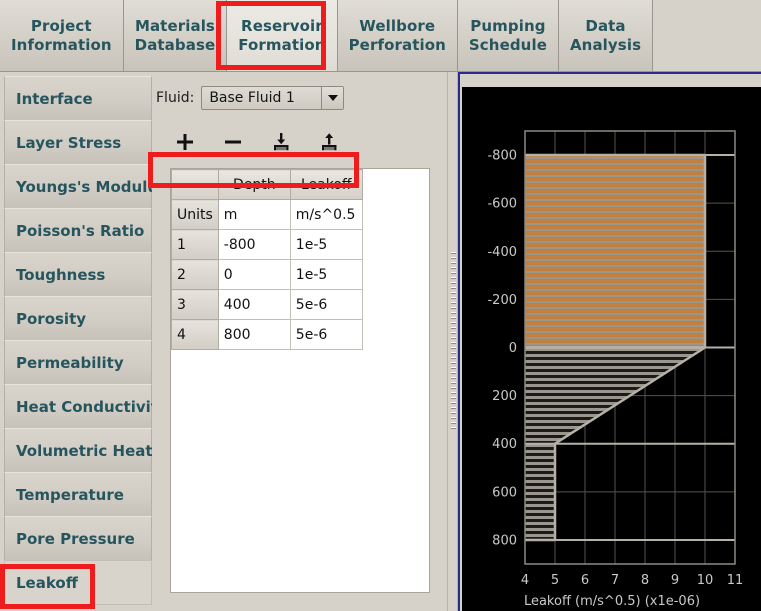  Describe the element at coordinates (504, 540) in the screenshot. I see `y-tick-label: 800` at that location.